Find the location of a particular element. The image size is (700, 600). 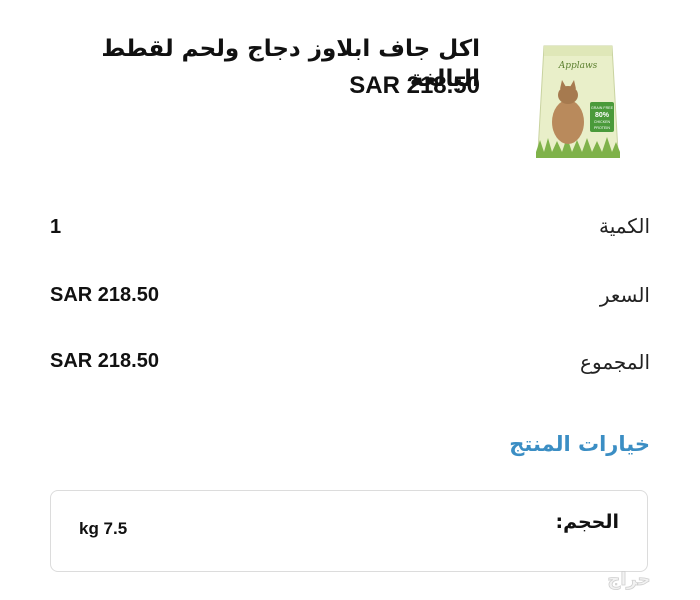

badge-line-4: PROTEIN is located at coordinates (602, 128).